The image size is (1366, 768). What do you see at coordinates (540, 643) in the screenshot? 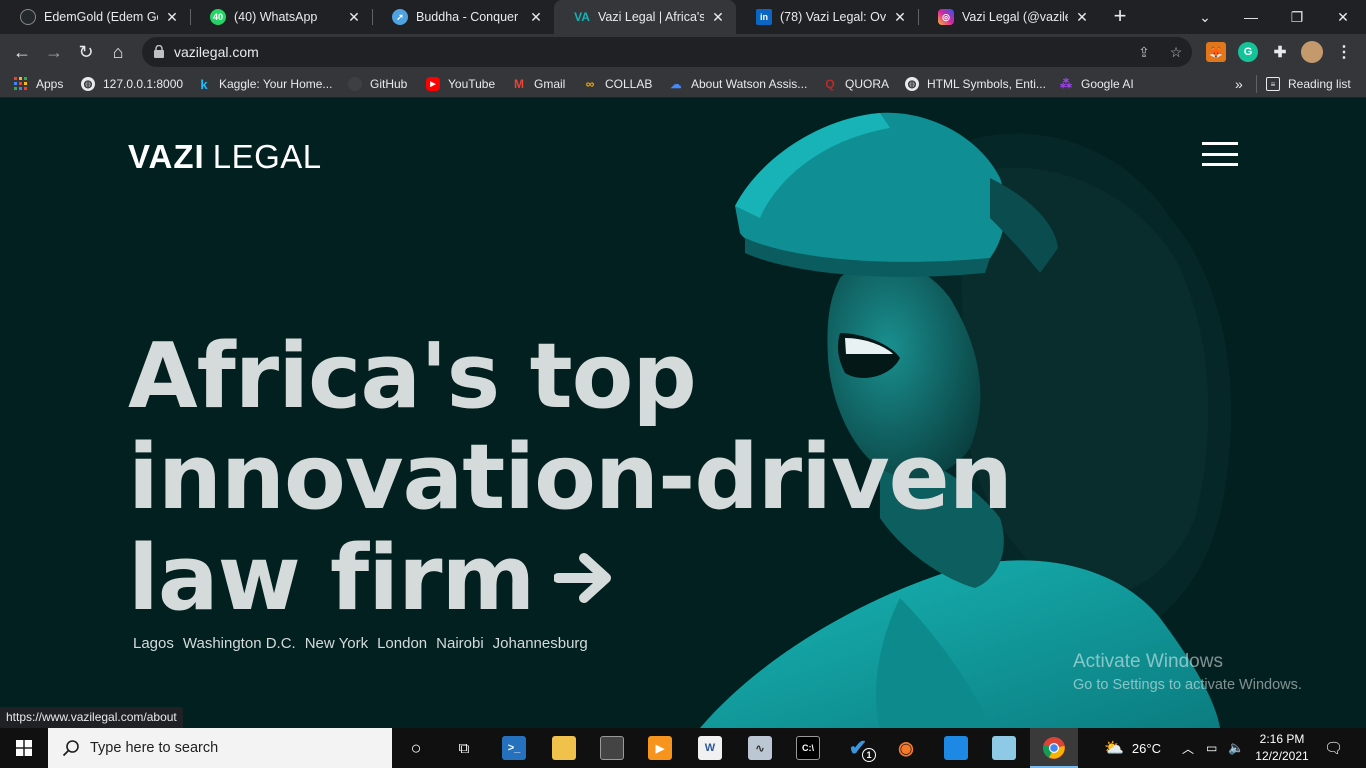
I see `city-link: Johannesburg` at bounding box center [540, 643].